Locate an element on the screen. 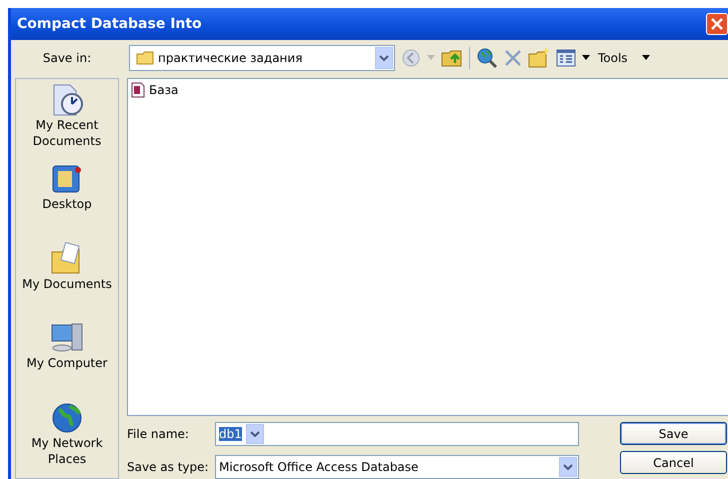  folder-icon is located at coordinates (145, 58).